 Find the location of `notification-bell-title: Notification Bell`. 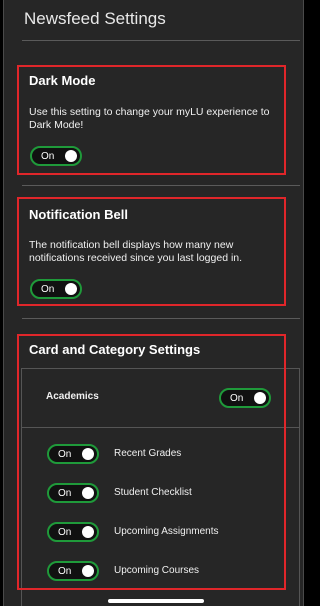

notification-bell-title: Notification Bell is located at coordinates (78, 214).